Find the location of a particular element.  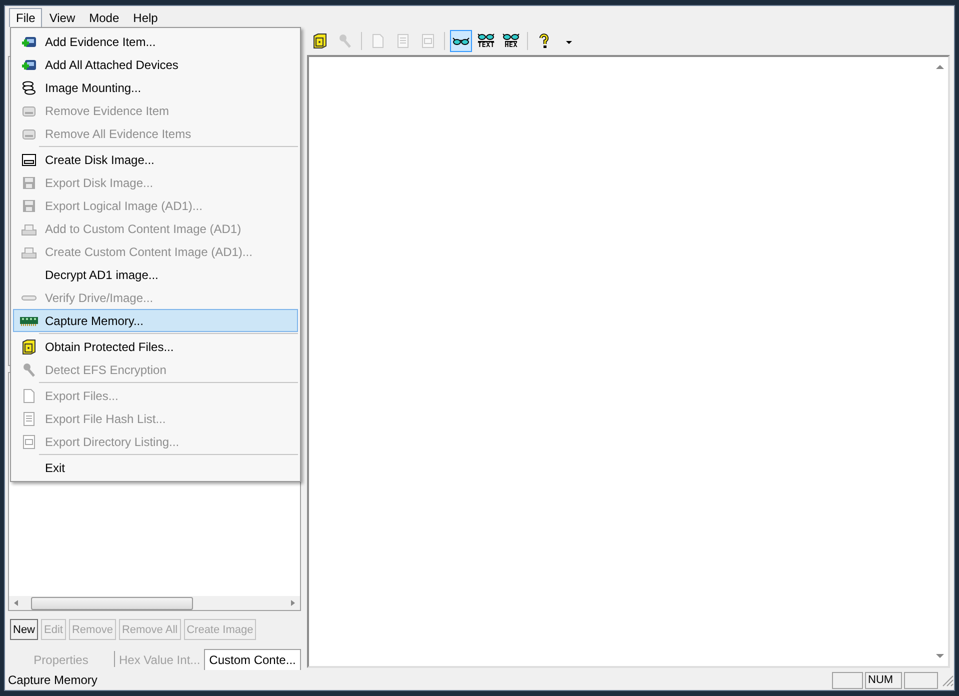

scrollbar-thumb is located at coordinates (112, 603).